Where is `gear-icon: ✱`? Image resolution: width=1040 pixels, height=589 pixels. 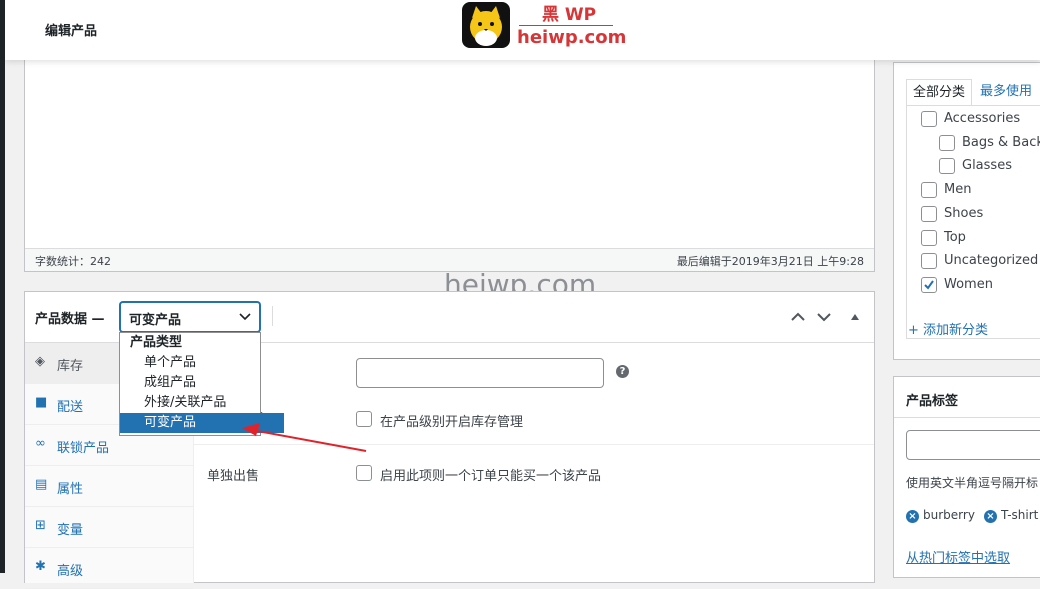
gear-icon: ✱ is located at coordinates (40, 566).